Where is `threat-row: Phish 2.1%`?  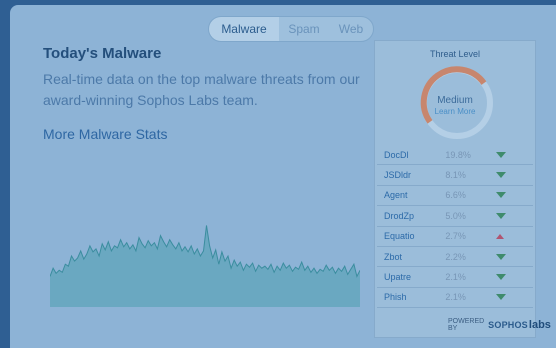
threat-row: Phish 2.1% is located at coordinates (455, 298).